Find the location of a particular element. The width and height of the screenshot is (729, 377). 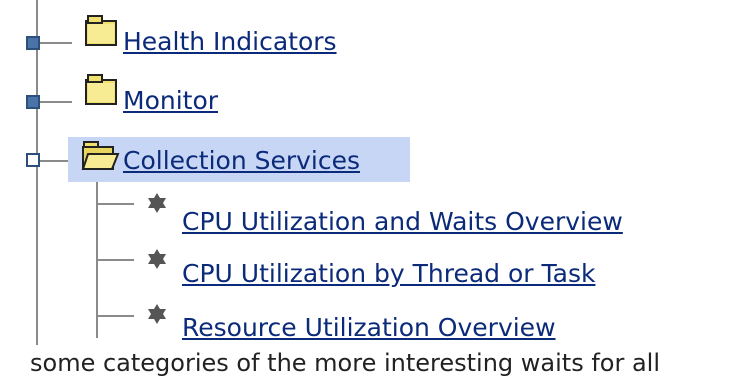

tree-trunk-line is located at coordinates (37, 172).